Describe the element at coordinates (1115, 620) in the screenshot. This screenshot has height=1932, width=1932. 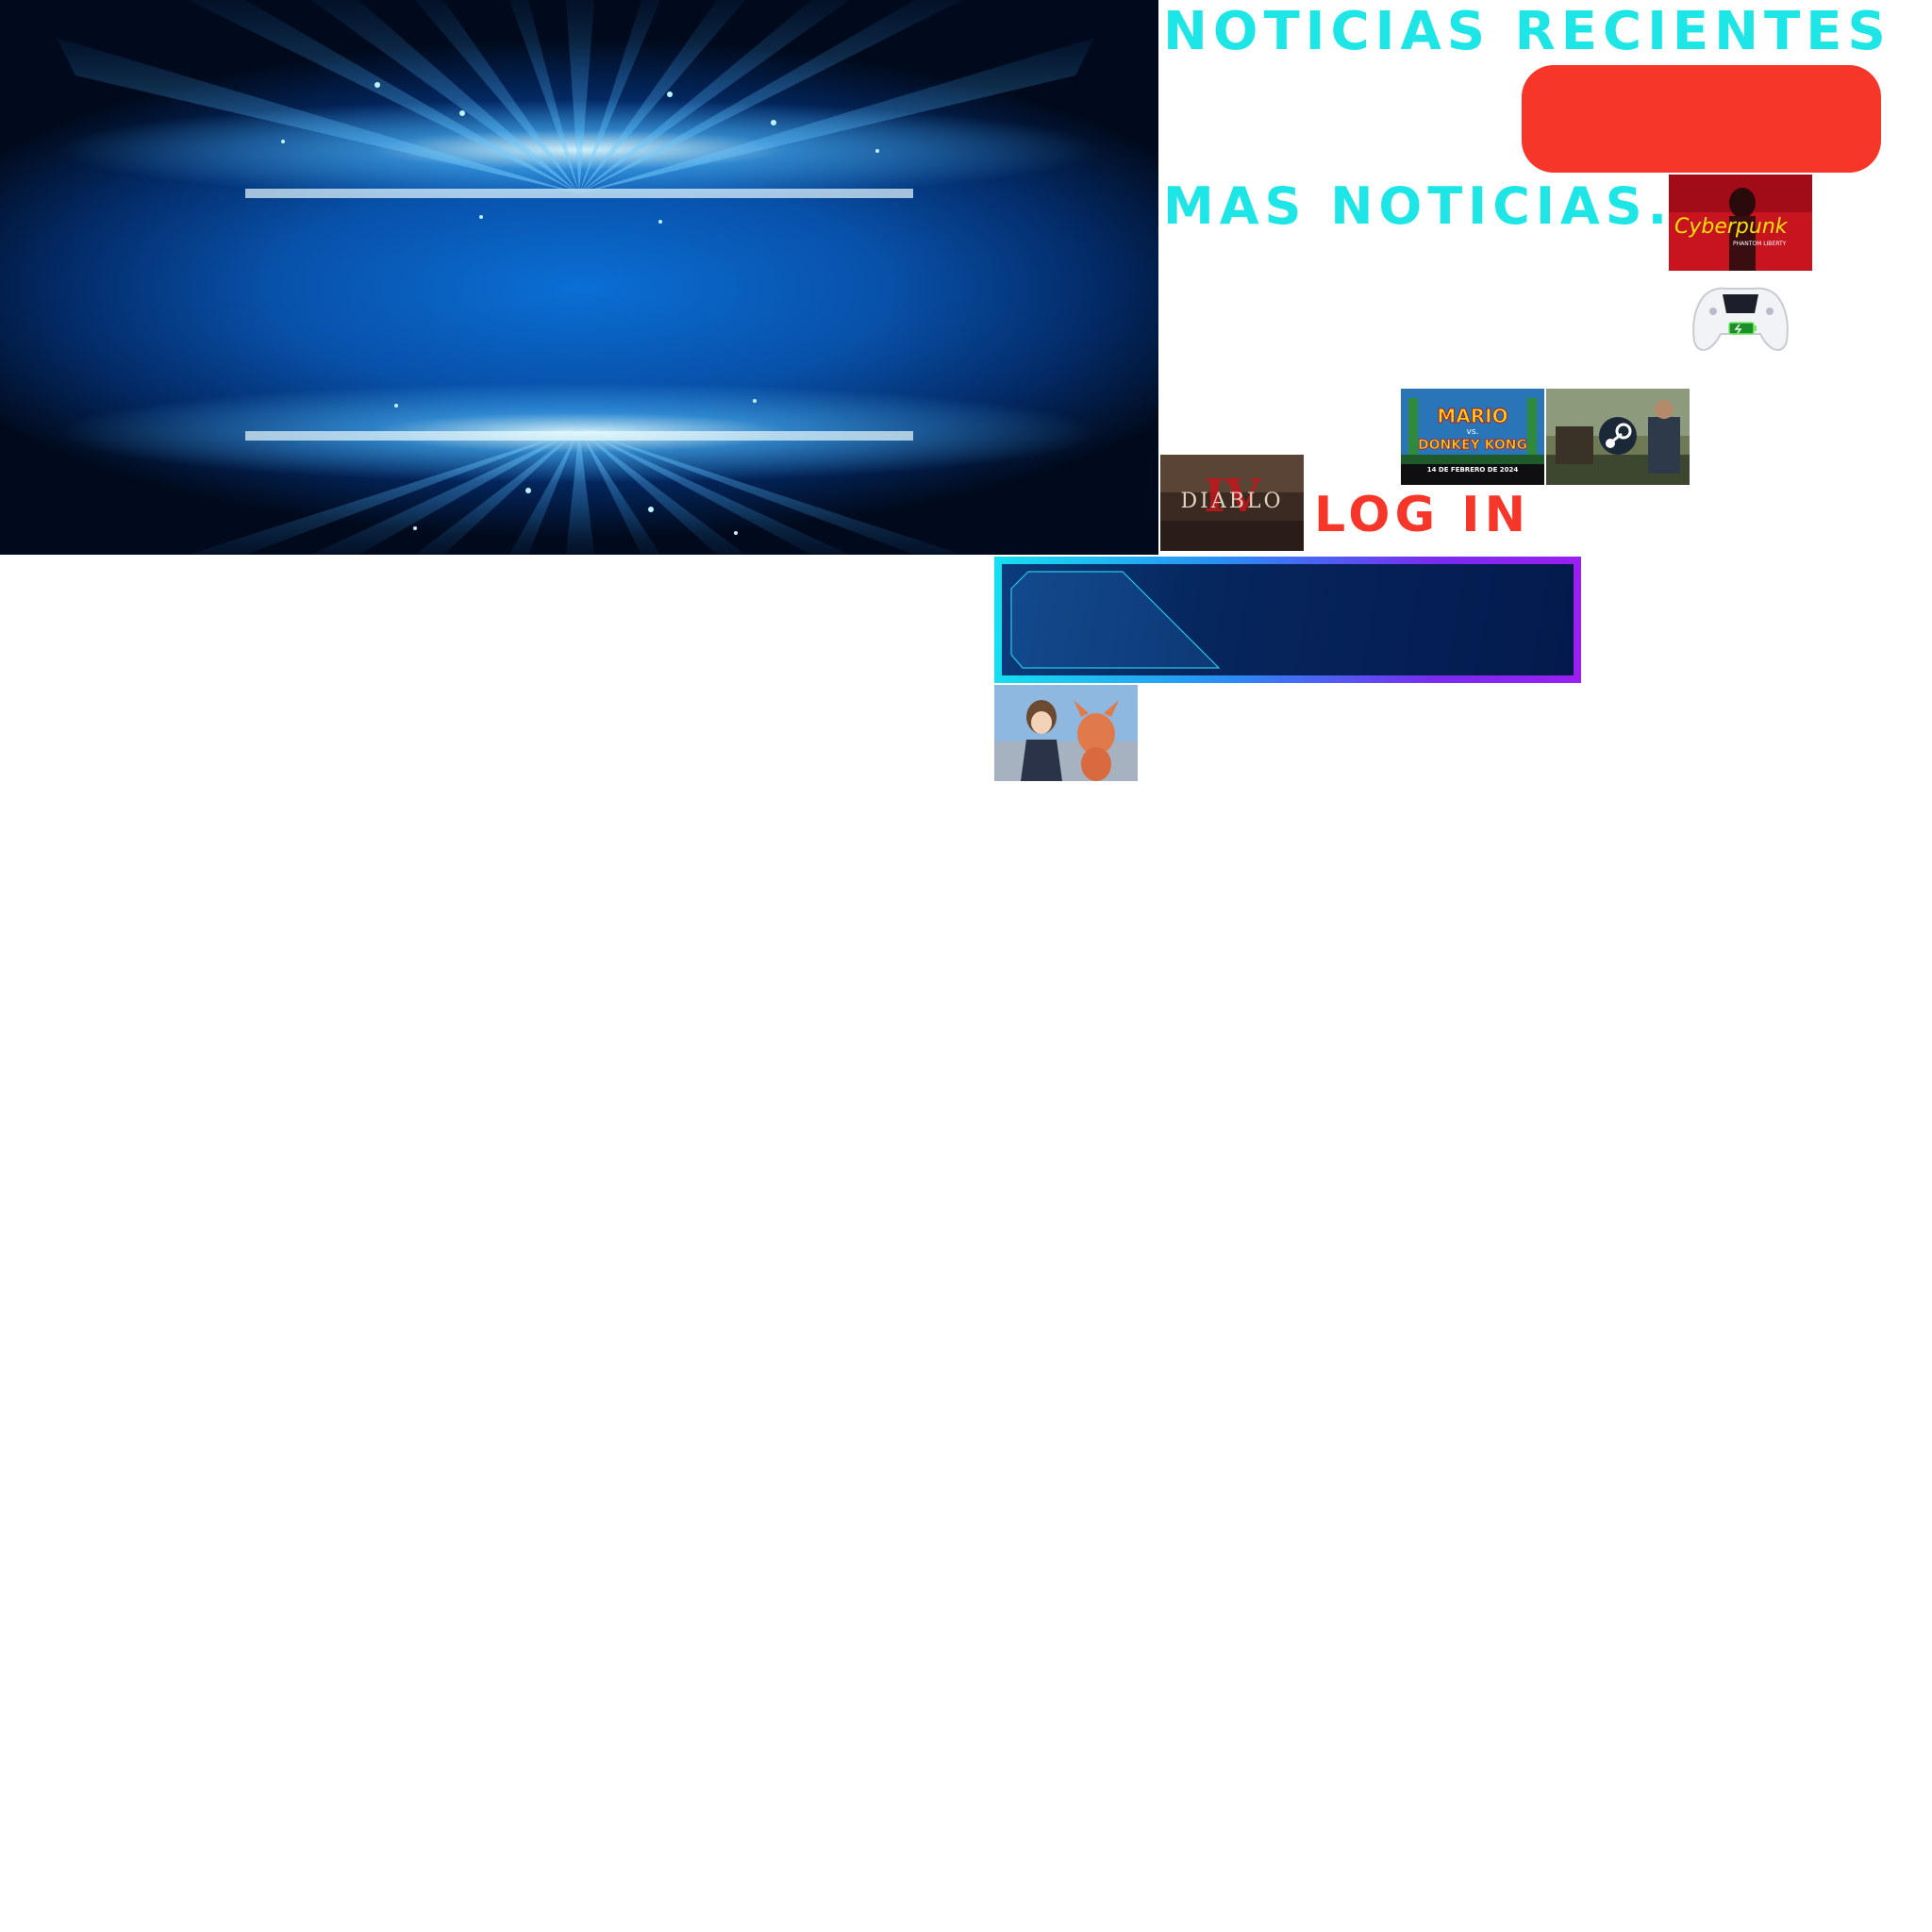
I see `login-panel-decoration` at that location.